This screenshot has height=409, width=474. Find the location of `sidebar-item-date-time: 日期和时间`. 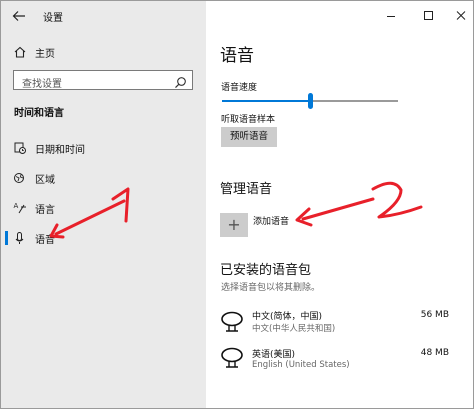

sidebar-item-date-time: 日期和时间 is located at coordinates (103, 148).